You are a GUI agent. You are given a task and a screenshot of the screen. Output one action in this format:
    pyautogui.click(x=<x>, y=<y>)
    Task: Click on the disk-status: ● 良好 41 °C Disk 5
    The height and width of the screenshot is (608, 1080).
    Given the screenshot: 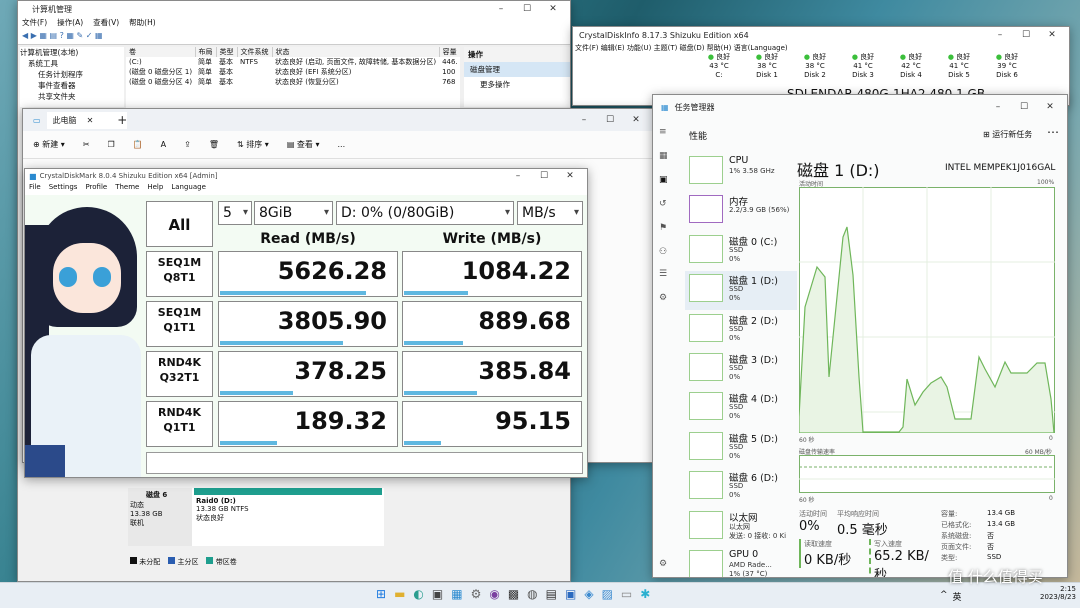 What is the action you would take?
    pyautogui.click(x=959, y=67)
    